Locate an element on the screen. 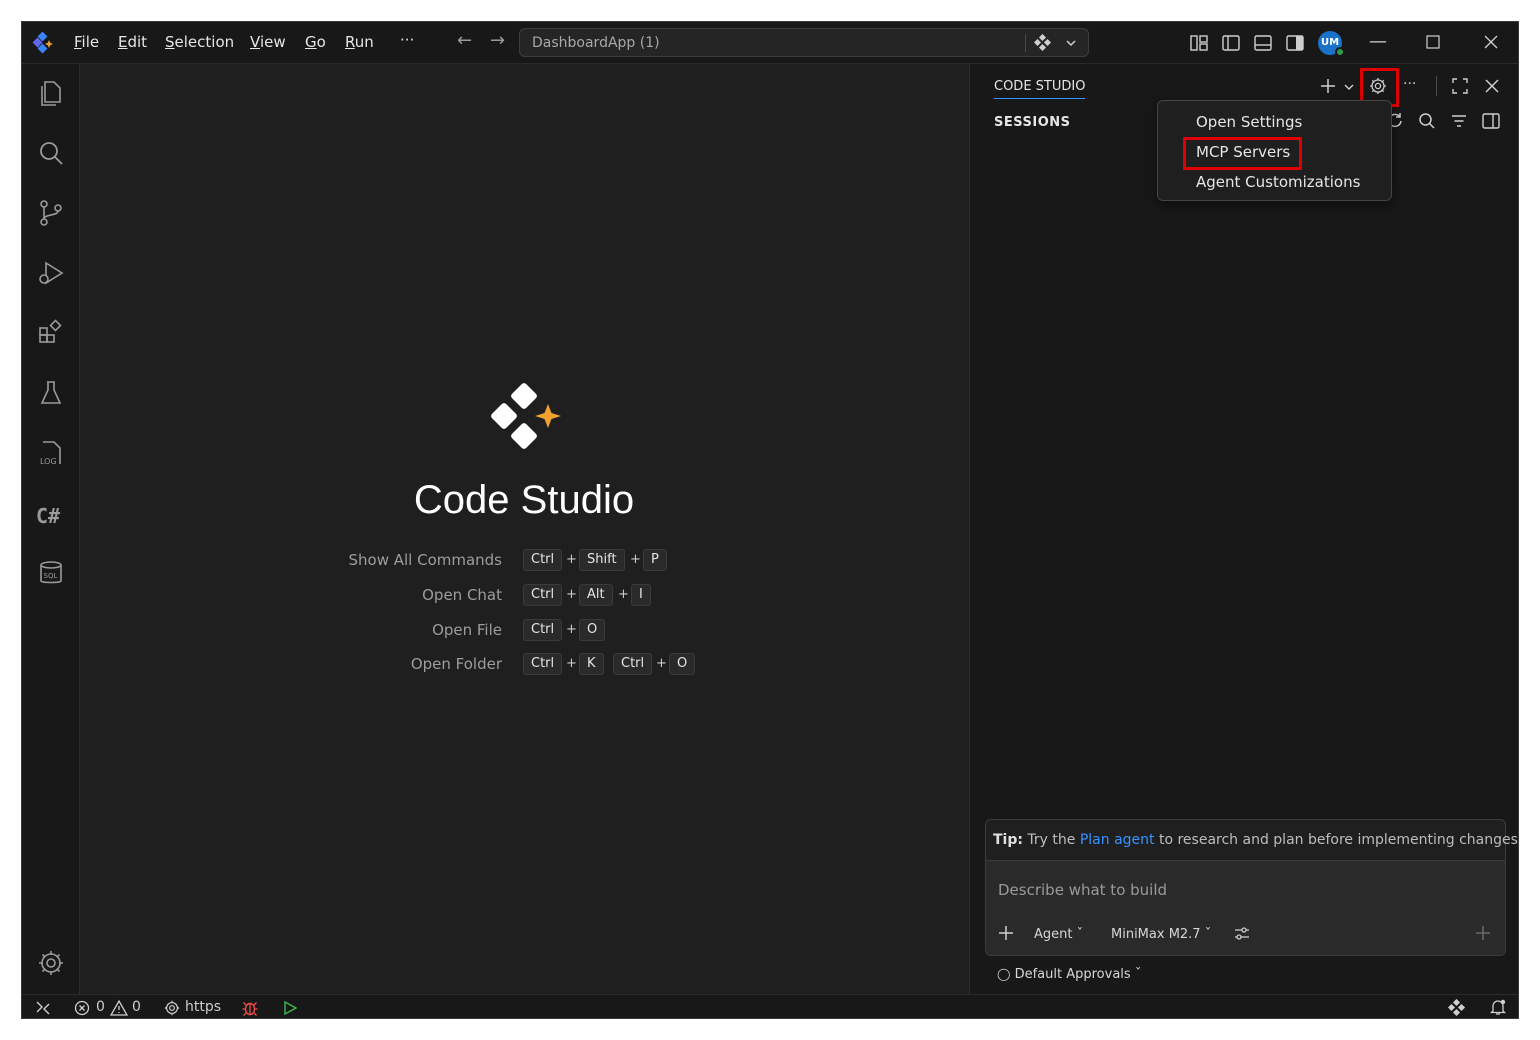 This screenshot has height=1040, width=1540. menu-label-rest: iew is located at coordinates (272, 42).